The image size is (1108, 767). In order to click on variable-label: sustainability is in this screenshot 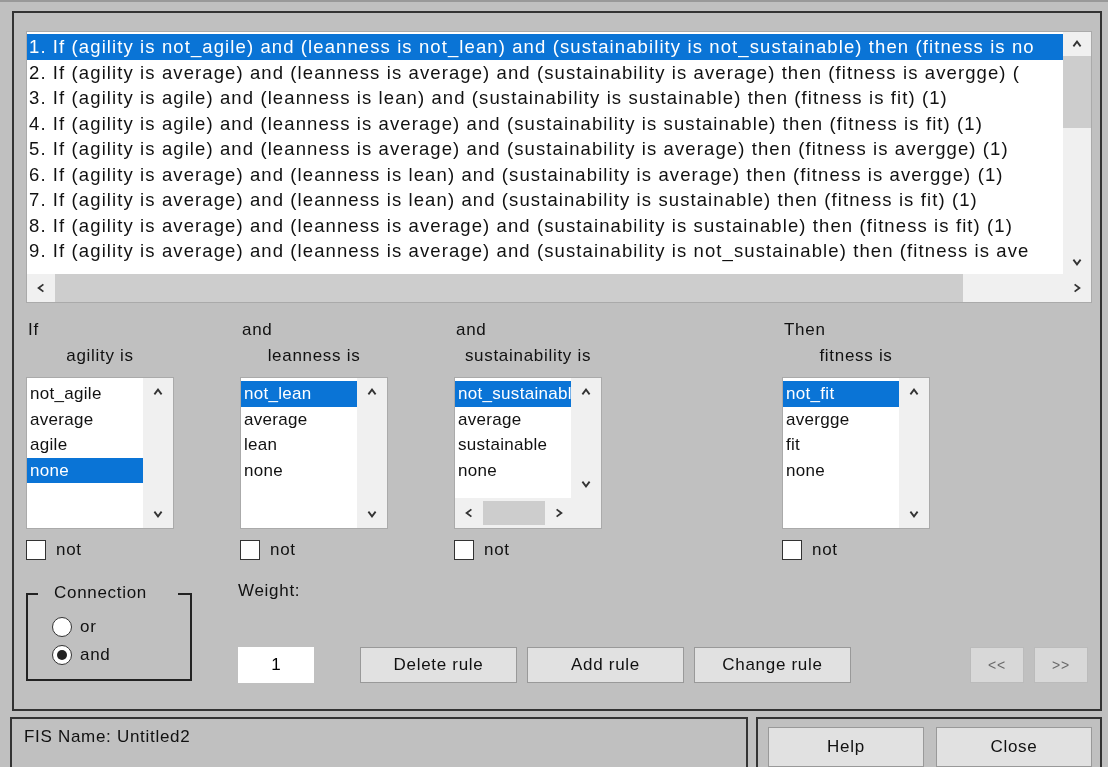, I will do `click(528, 356)`.